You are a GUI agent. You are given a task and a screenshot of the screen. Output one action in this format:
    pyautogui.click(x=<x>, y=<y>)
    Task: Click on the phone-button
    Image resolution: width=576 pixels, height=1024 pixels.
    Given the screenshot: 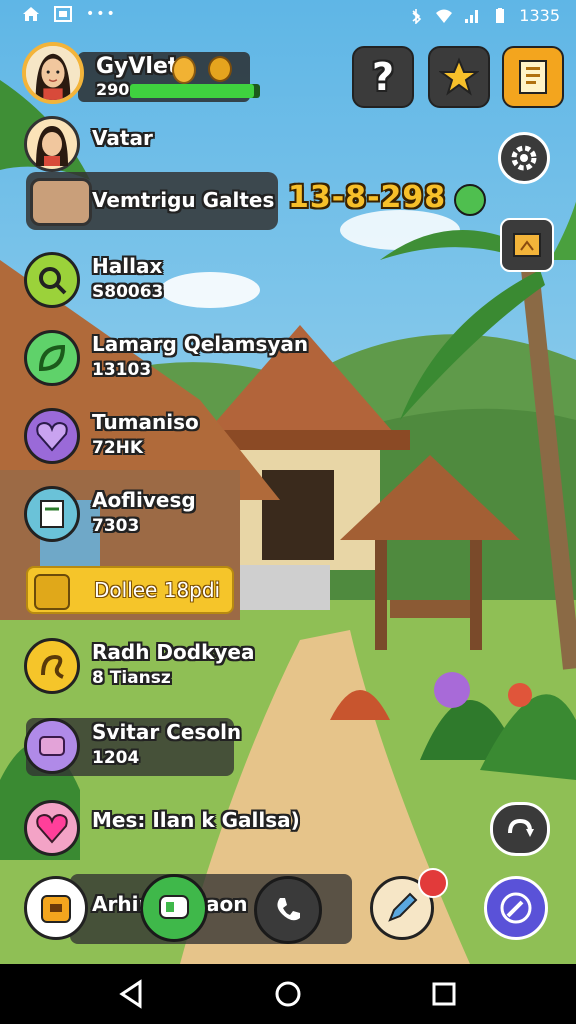 What is the action you would take?
    pyautogui.click(x=288, y=910)
    